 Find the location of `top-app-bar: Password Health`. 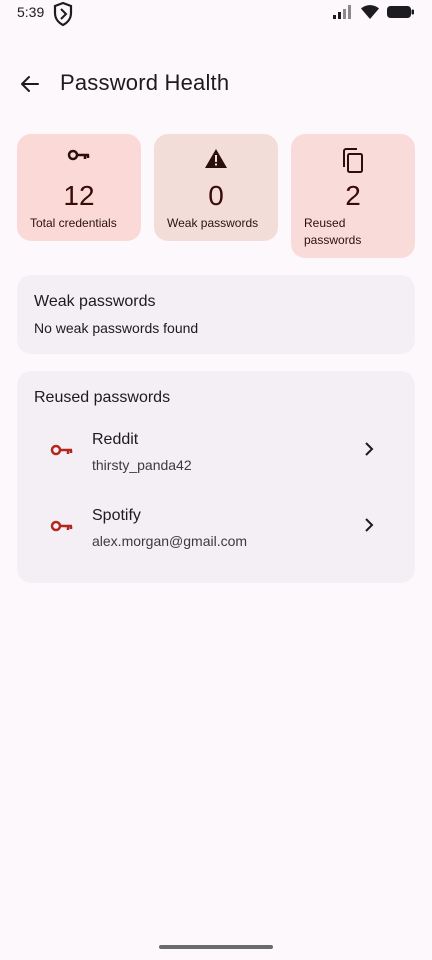

top-app-bar: Password Health is located at coordinates (216, 84).